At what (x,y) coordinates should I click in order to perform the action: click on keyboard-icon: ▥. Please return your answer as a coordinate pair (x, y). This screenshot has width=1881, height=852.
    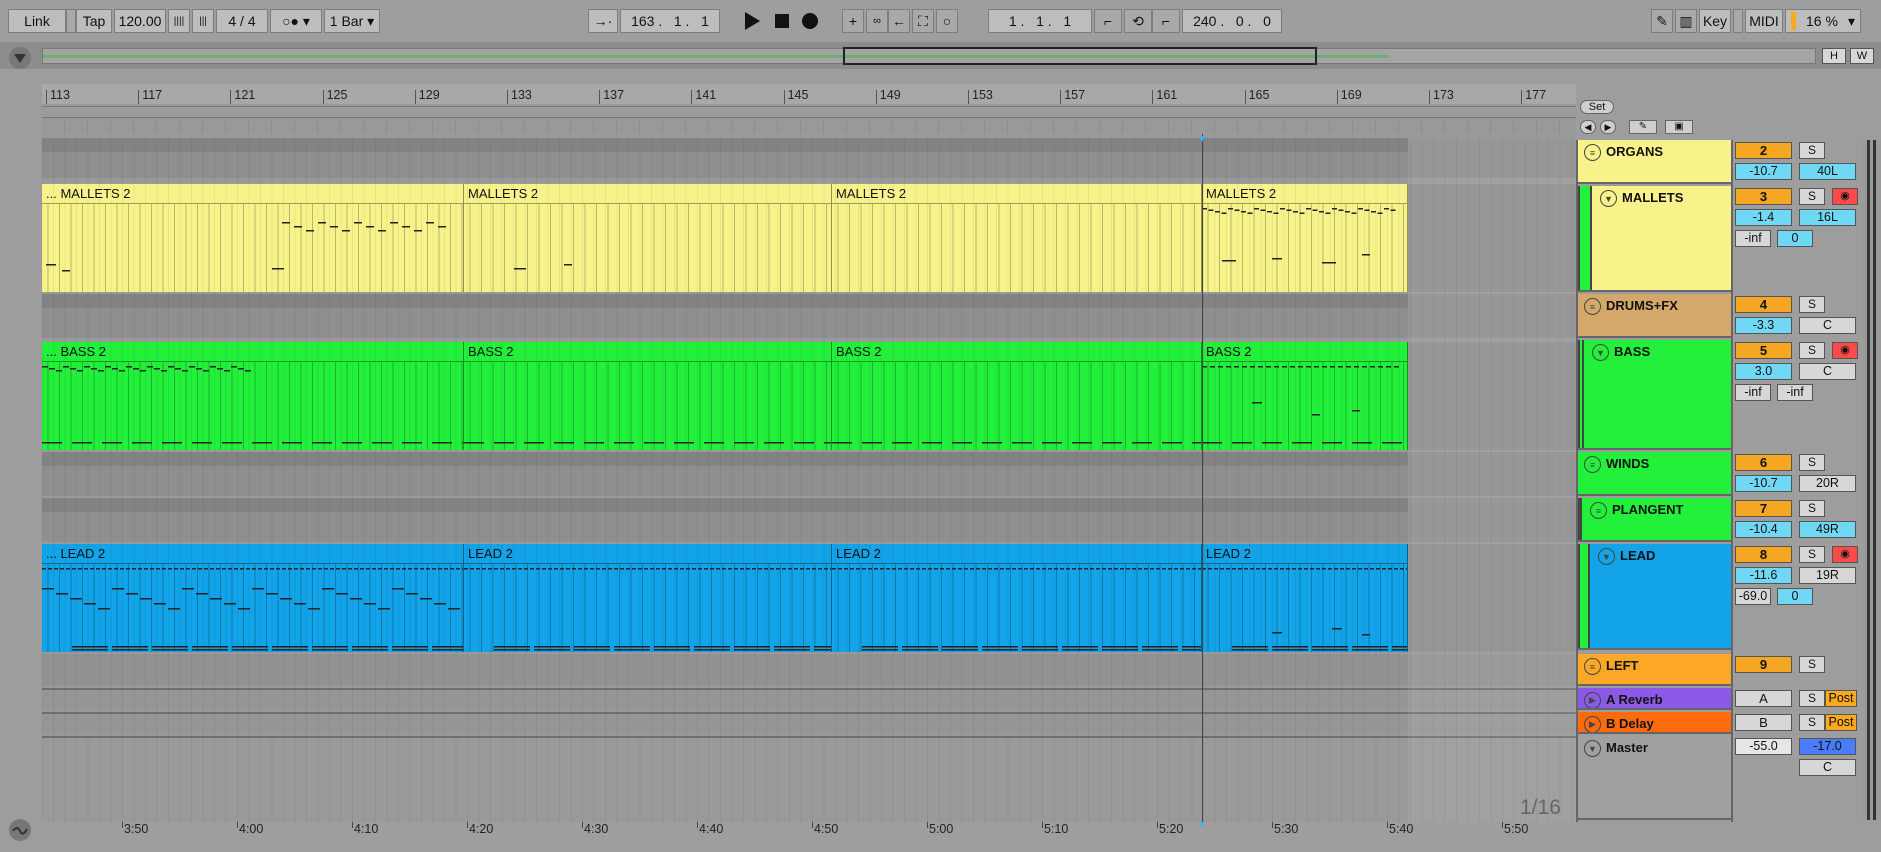
    Looking at the image, I should click on (1686, 21).